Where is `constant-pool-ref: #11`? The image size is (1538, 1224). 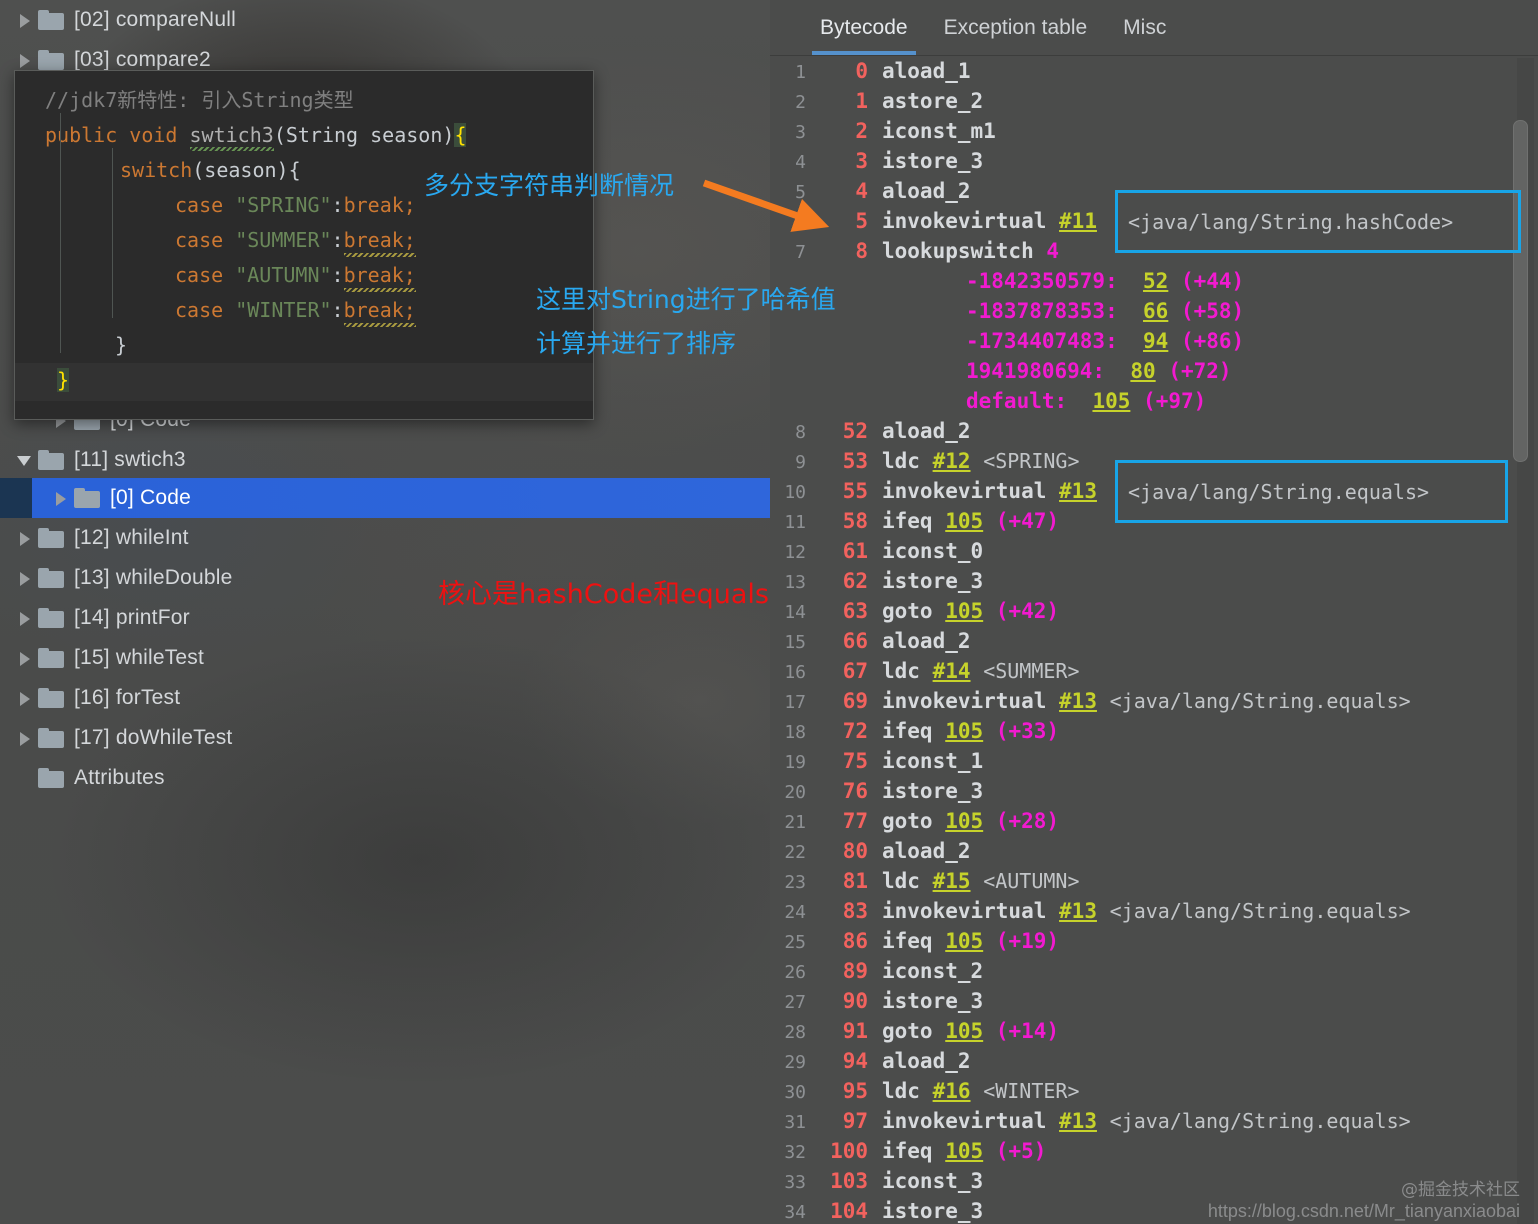 constant-pool-ref: #11 is located at coordinates (1078, 221).